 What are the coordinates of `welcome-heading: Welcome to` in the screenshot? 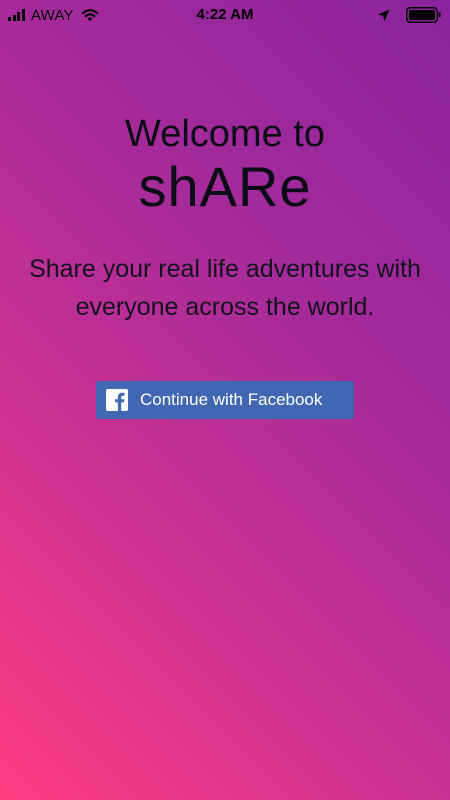 It's located at (225, 134).